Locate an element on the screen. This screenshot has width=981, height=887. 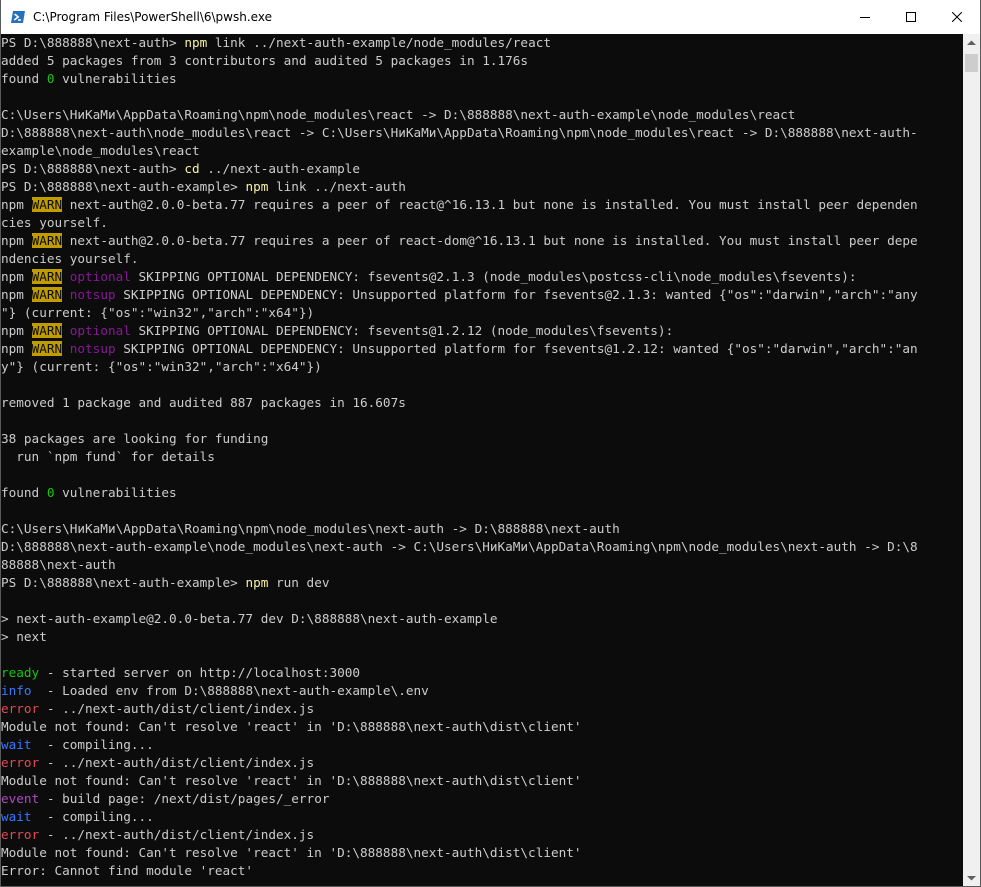
powershell-icon is located at coordinates (18, 17).